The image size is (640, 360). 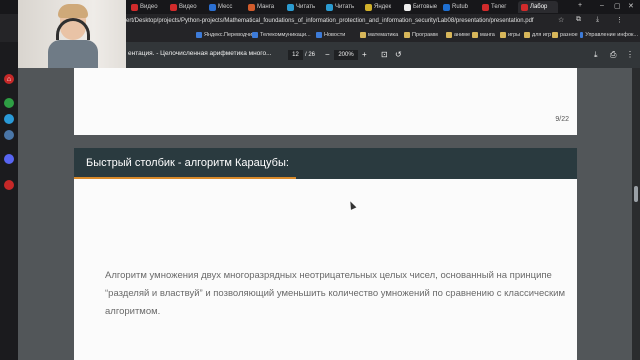 I want to click on rotate-icon: ↺, so click(x=398, y=55).